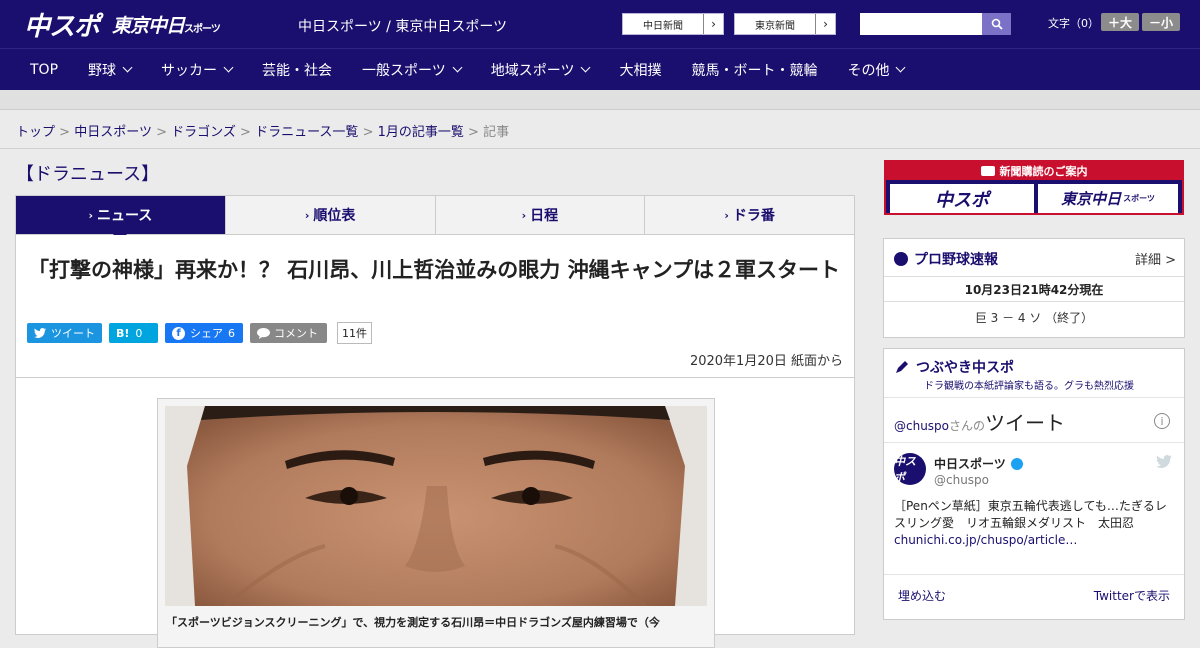  I want to click on tab-dora-ban: › ドラ番, so click(749, 215).